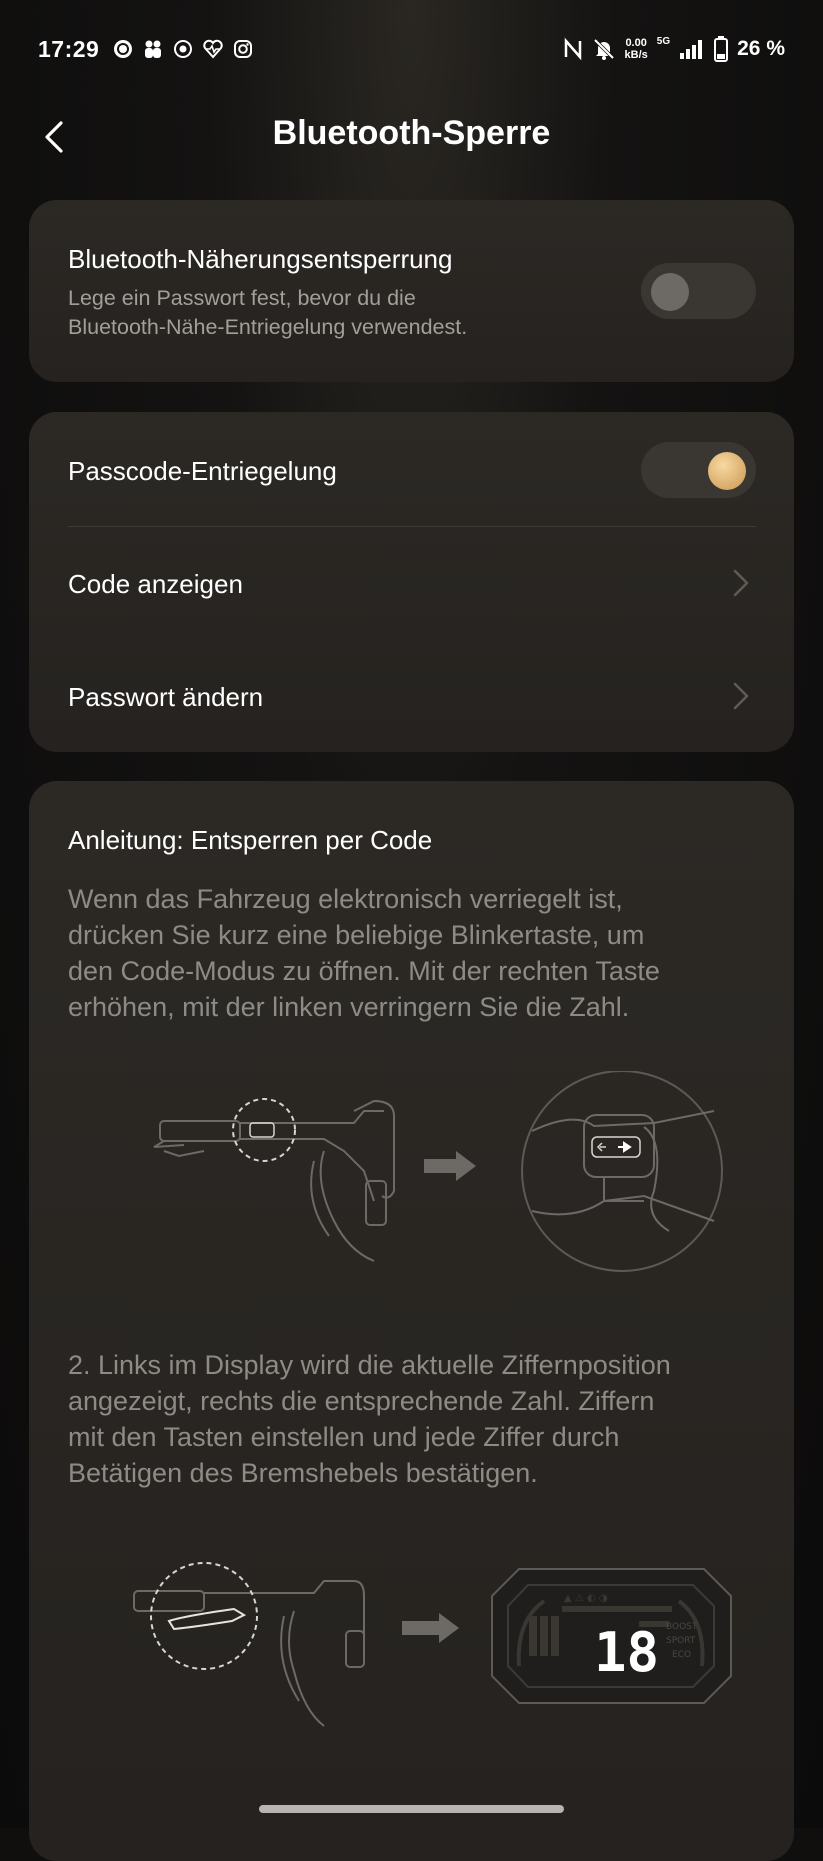  What do you see at coordinates (155, 584) in the screenshot?
I see `show-code-label: Code anzeigen` at bounding box center [155, 584].